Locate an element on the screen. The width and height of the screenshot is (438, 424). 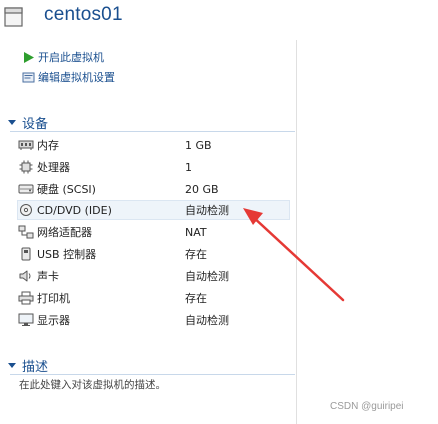
device-row-display: 显示器 自动检测 is located at coordinates (154, 320).